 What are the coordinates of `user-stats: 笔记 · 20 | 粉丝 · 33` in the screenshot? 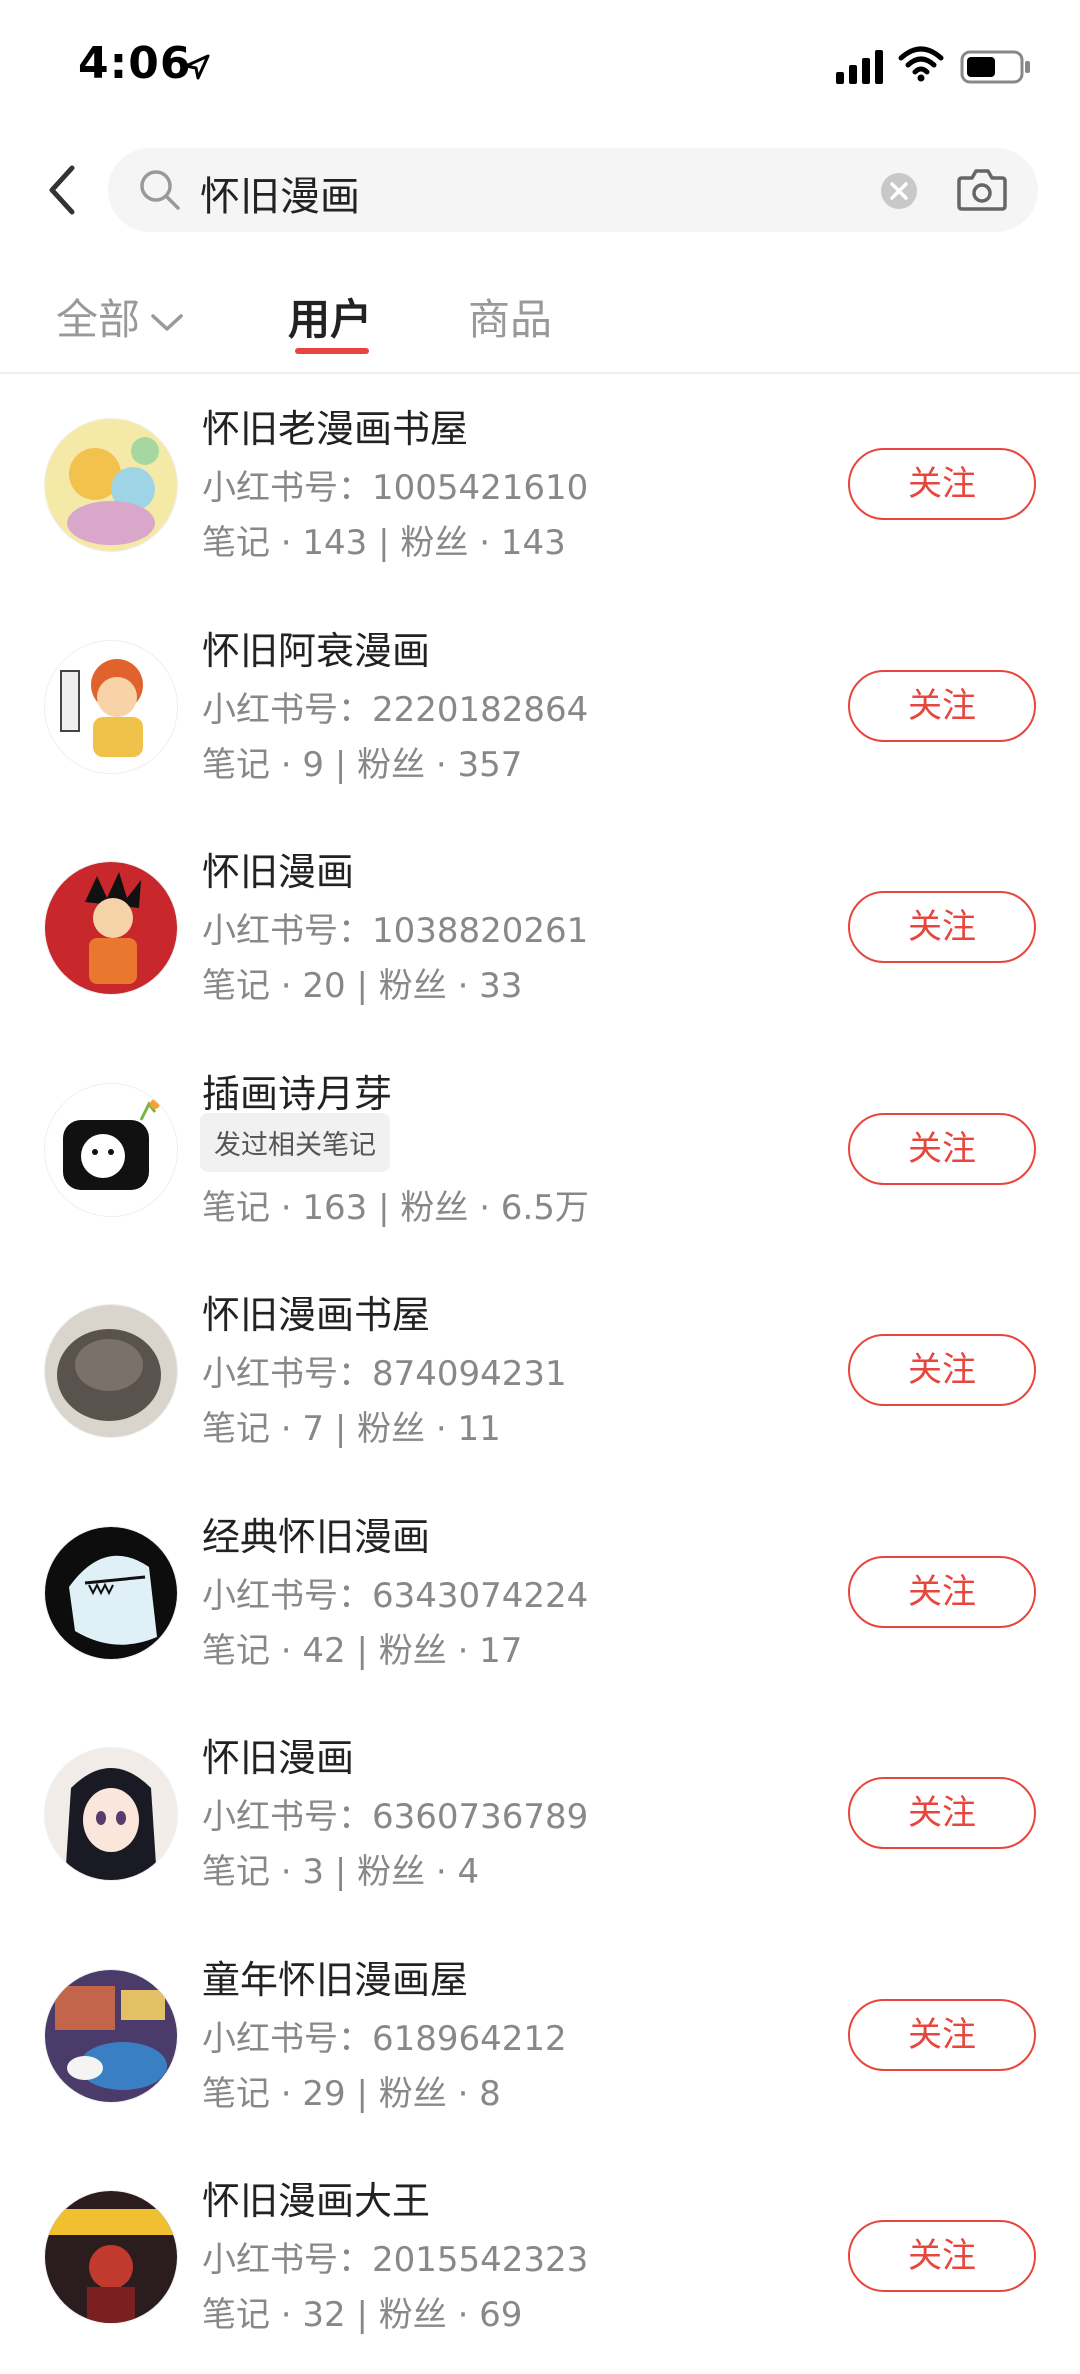 It's located at (362, 986).